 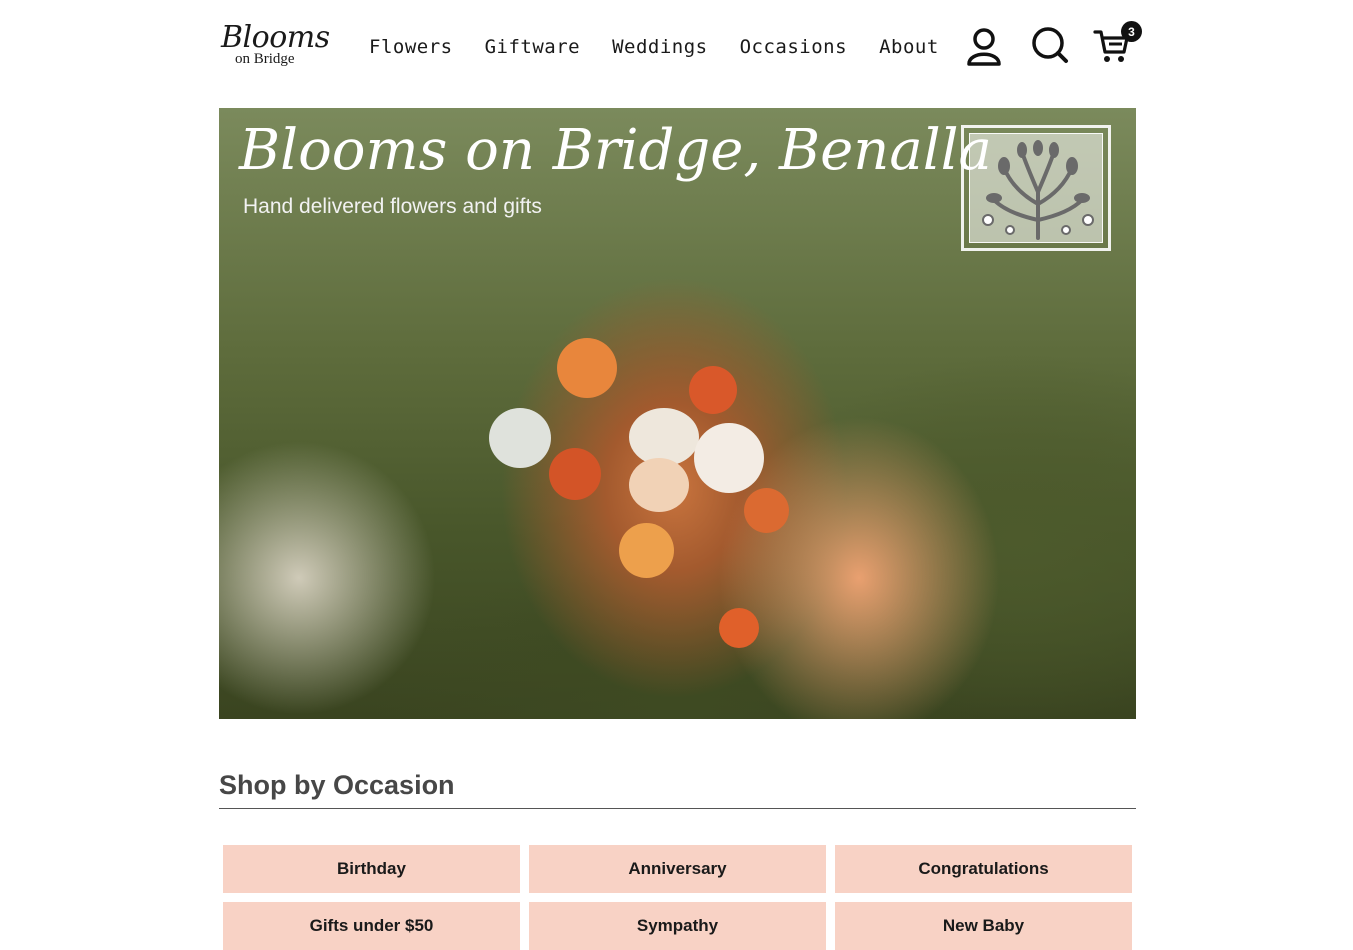 I want to click on occasion-sympathy: Sympathy, so click(x=677, y=926).